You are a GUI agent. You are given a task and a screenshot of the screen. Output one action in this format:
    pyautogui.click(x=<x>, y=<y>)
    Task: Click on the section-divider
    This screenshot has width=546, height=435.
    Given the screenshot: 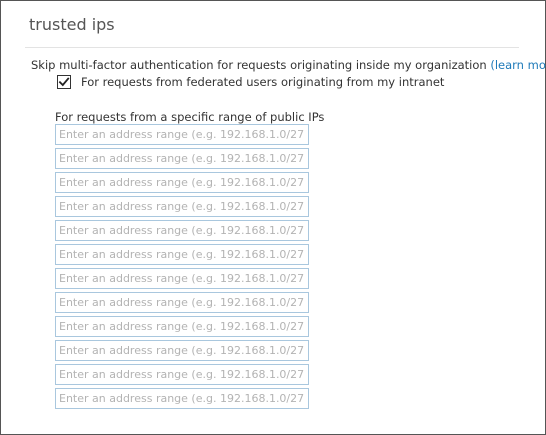 What is the action you would take?
    pyautogui.click(x=272, y=47)
    